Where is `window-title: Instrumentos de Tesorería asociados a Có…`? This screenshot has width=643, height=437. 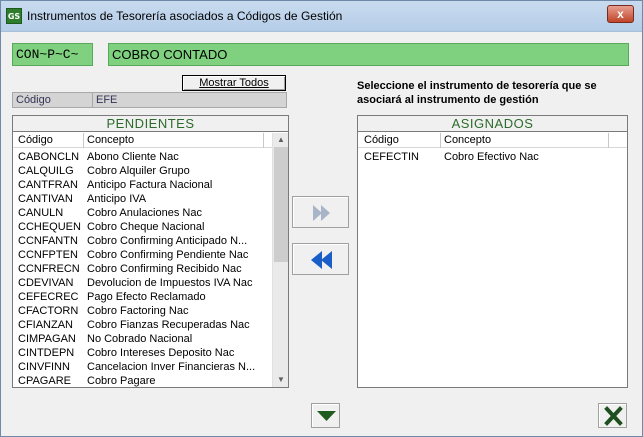 window-title: Instrumentos de Tesorería asociados a Có… is located at coordinates (185, 16).